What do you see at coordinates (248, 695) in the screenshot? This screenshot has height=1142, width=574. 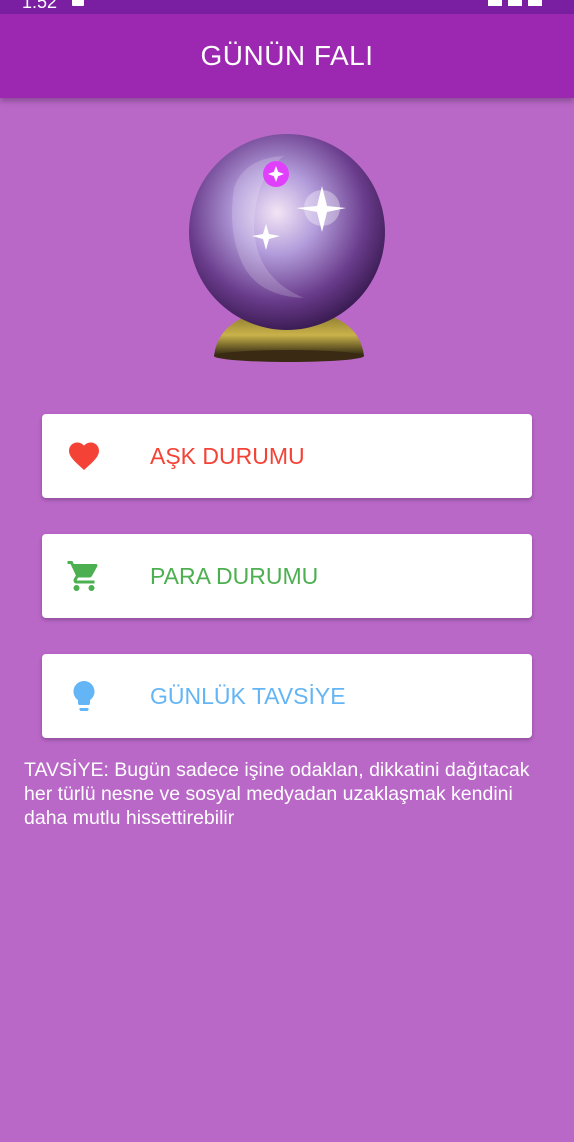 I see `daily-advice-label: GÜNLÜK TAVSİYE` at bounding box center [248, 695].